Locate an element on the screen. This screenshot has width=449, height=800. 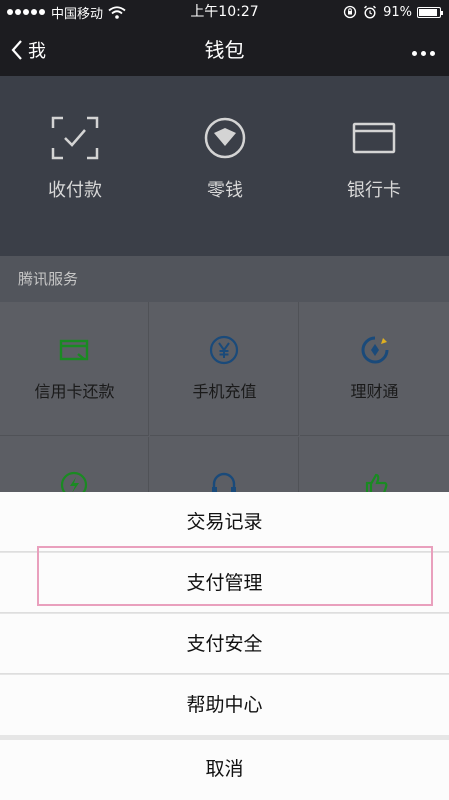
nav-bar: 我 钱包 is located at coordinates (224, 50).